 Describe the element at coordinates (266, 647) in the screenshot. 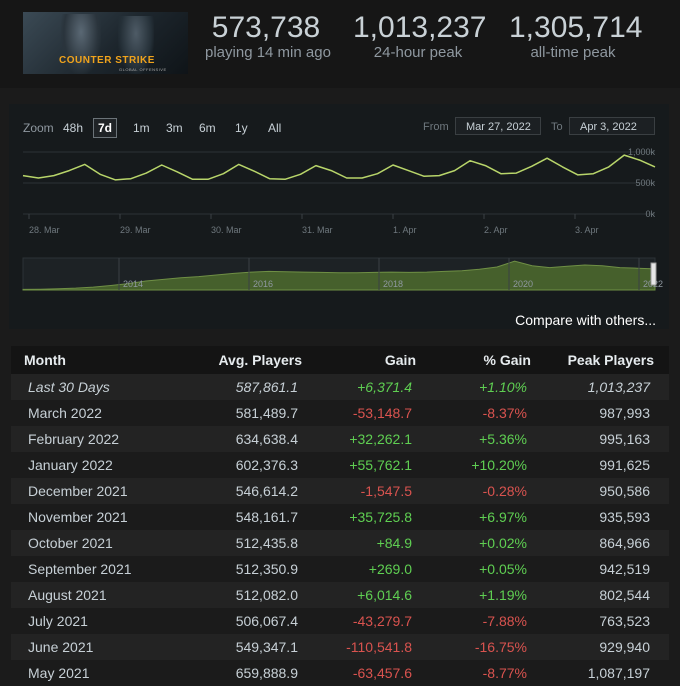

I see `cell-avg-players: 549,347.1` at that location.